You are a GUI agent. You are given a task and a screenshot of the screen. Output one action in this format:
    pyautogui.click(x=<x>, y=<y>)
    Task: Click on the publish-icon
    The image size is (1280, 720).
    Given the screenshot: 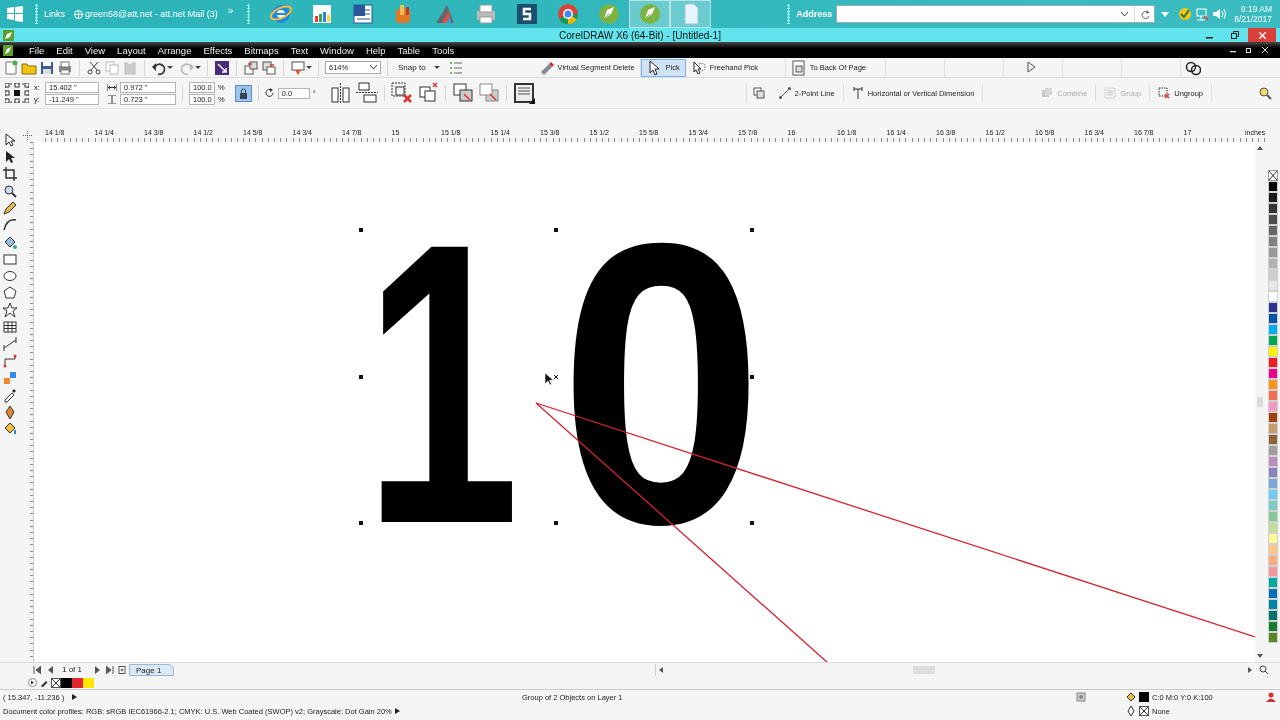 What is the action you would take?
    pyautogui.click(x=251, y=67)
    